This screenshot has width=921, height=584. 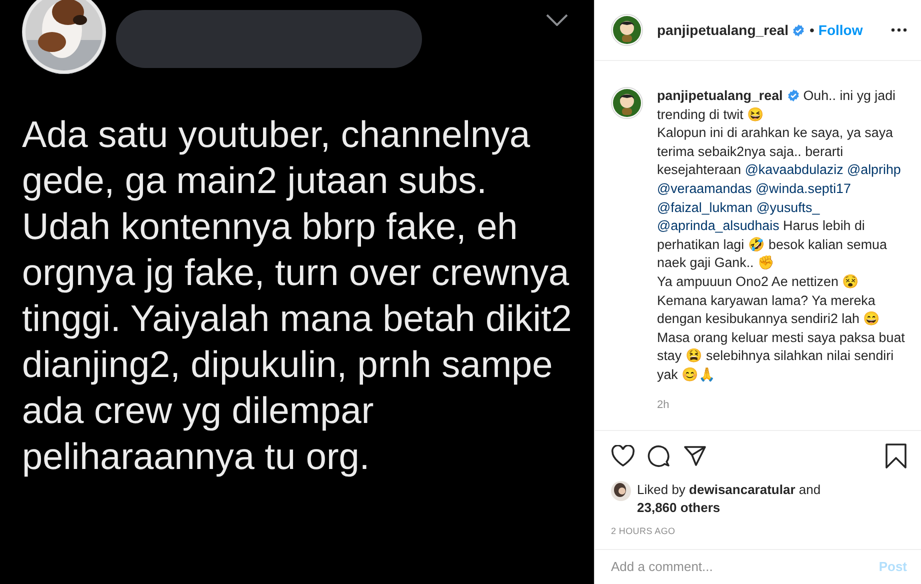 I want to click on mention-link: @alprihp, so click(x=874, y=170).